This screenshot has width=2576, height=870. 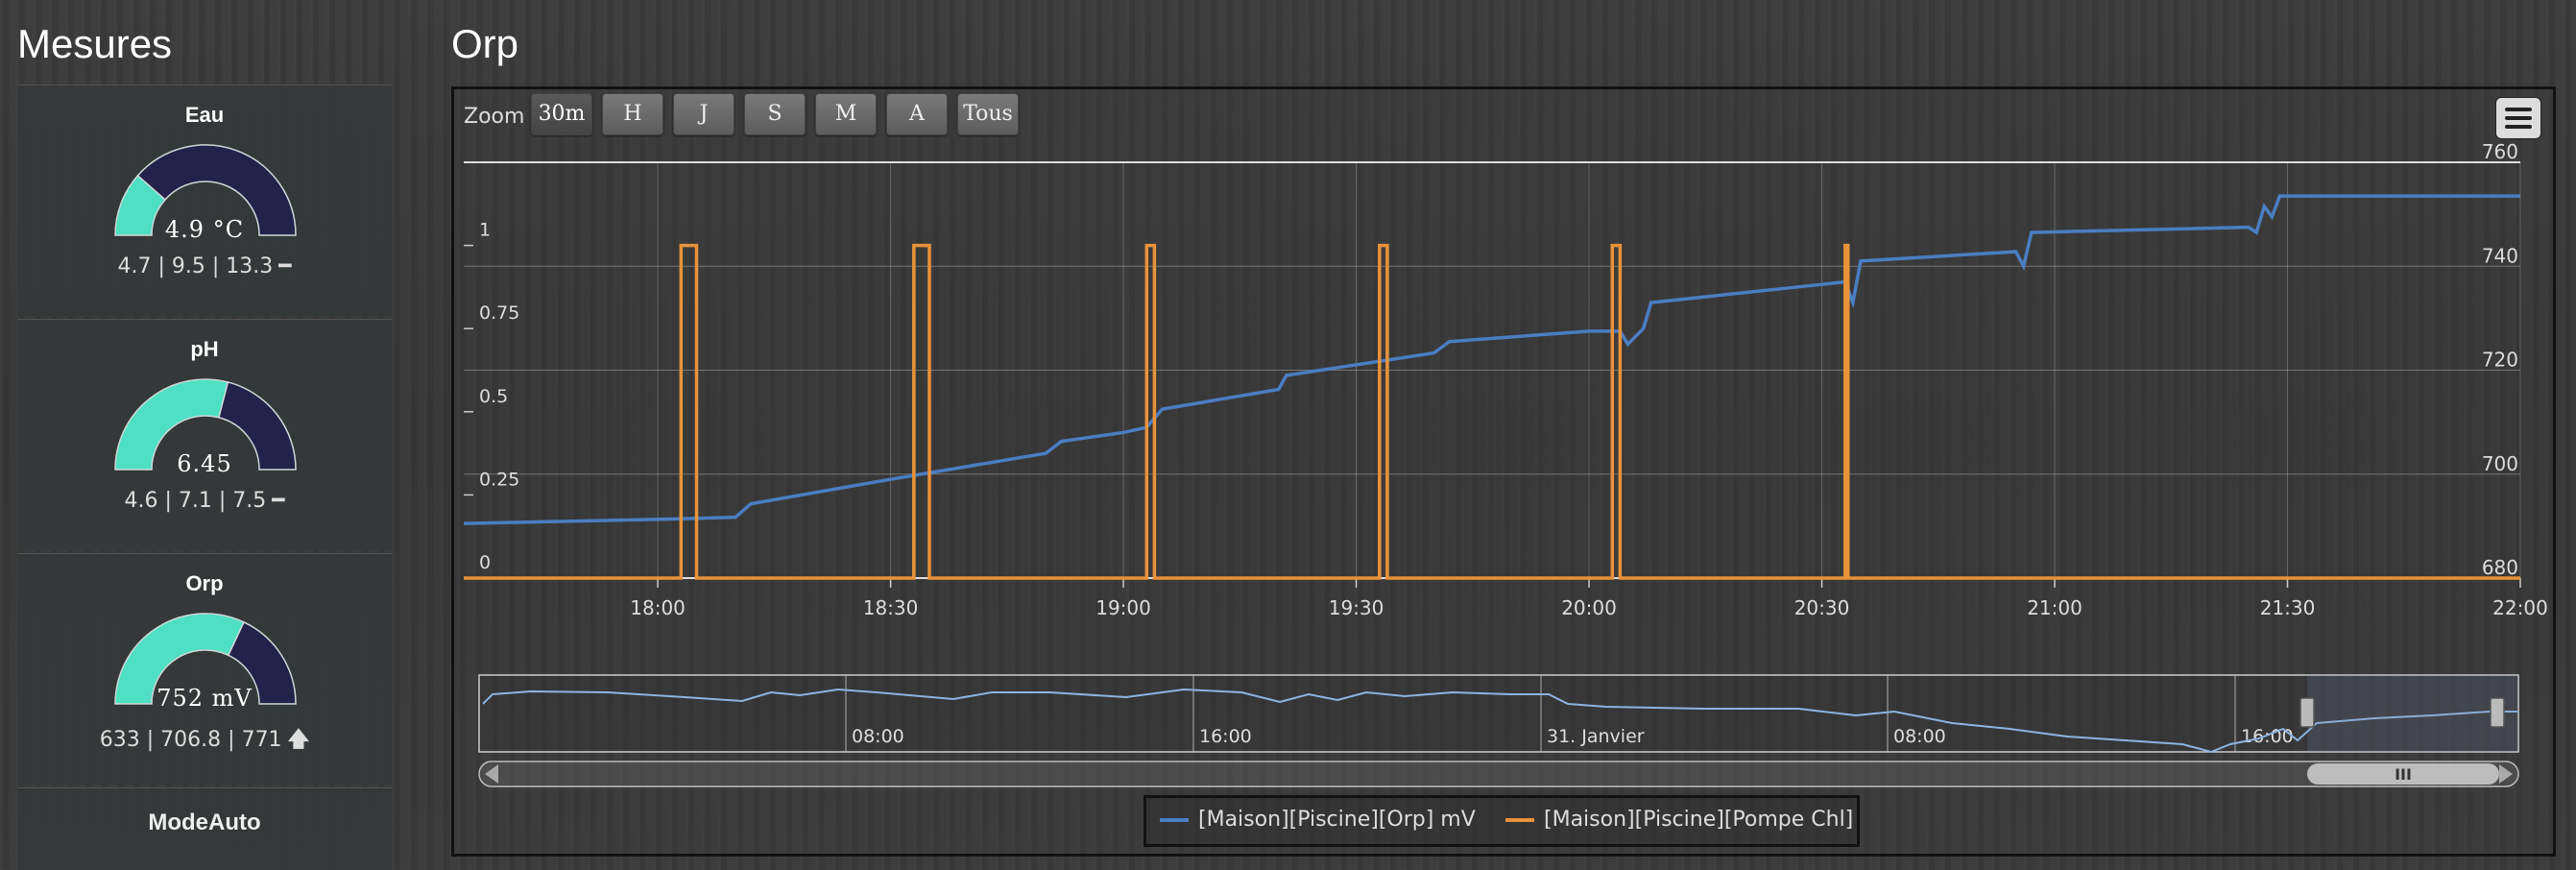 I want to click on x-axis-tick: 20:30, so click(x=1822, y=607).